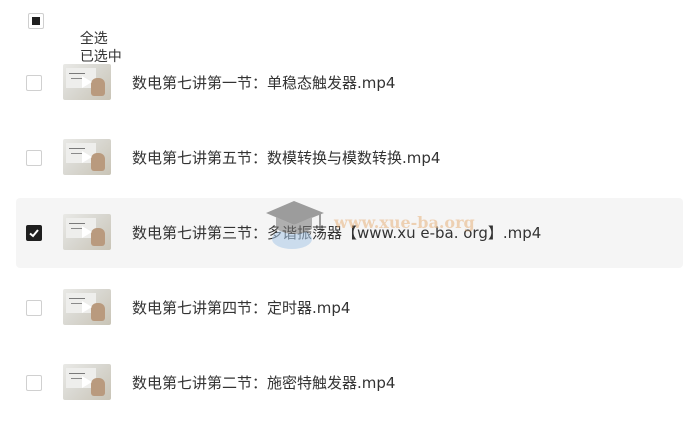 This screenshot has width=683, height=427. What do you see at coordinates (263, 83) in the screenshot?
I see `file-name: 数电第七讲第一节：单稳态触发器.mp4` at bounding box center [263, 83].